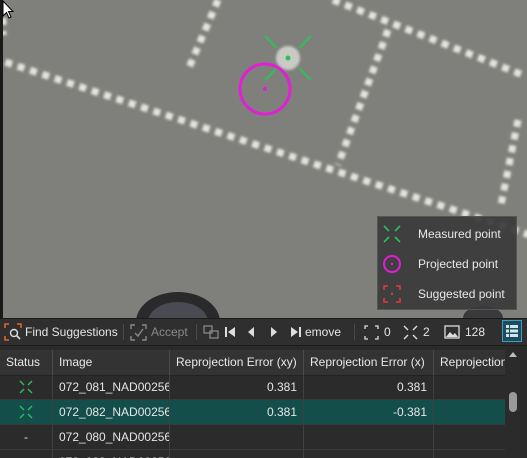 The width and height of the screenshot is (527, 458). What do you see at coordinates (237, 362) in the screenshot?
I see `column-header-error-xy: Reprojection Error (xy)` at bounding box center [237, 362].